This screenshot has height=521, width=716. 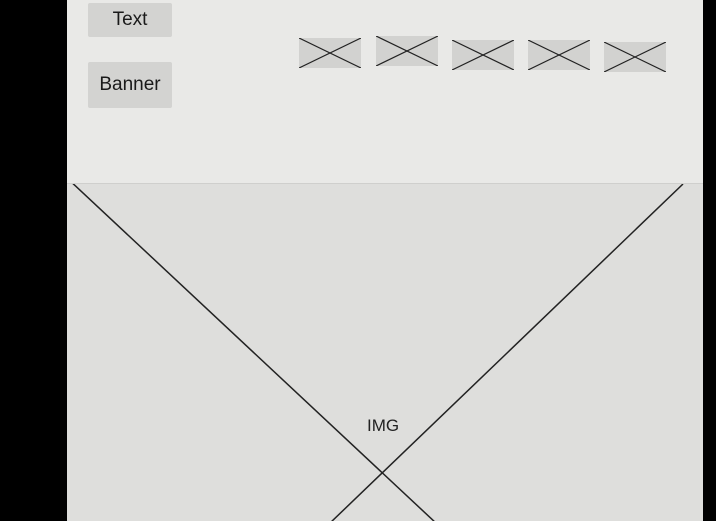 I want to click on banner-button-label: Banner, so click(x=130, y=84).